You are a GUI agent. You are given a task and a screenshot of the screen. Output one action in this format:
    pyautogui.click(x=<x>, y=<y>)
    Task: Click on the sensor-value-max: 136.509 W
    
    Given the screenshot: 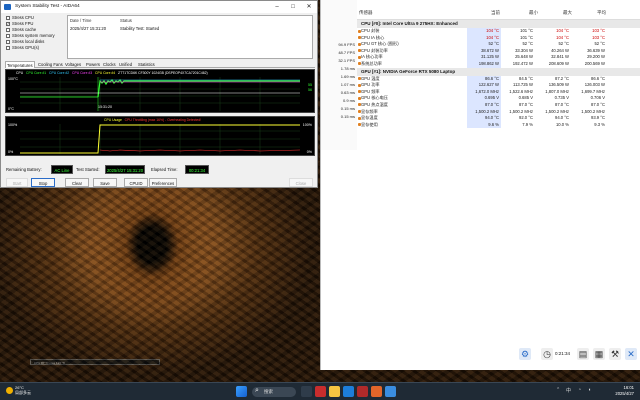 What is the action you would take?
    pyautogui.click(x=558, y=85)
    